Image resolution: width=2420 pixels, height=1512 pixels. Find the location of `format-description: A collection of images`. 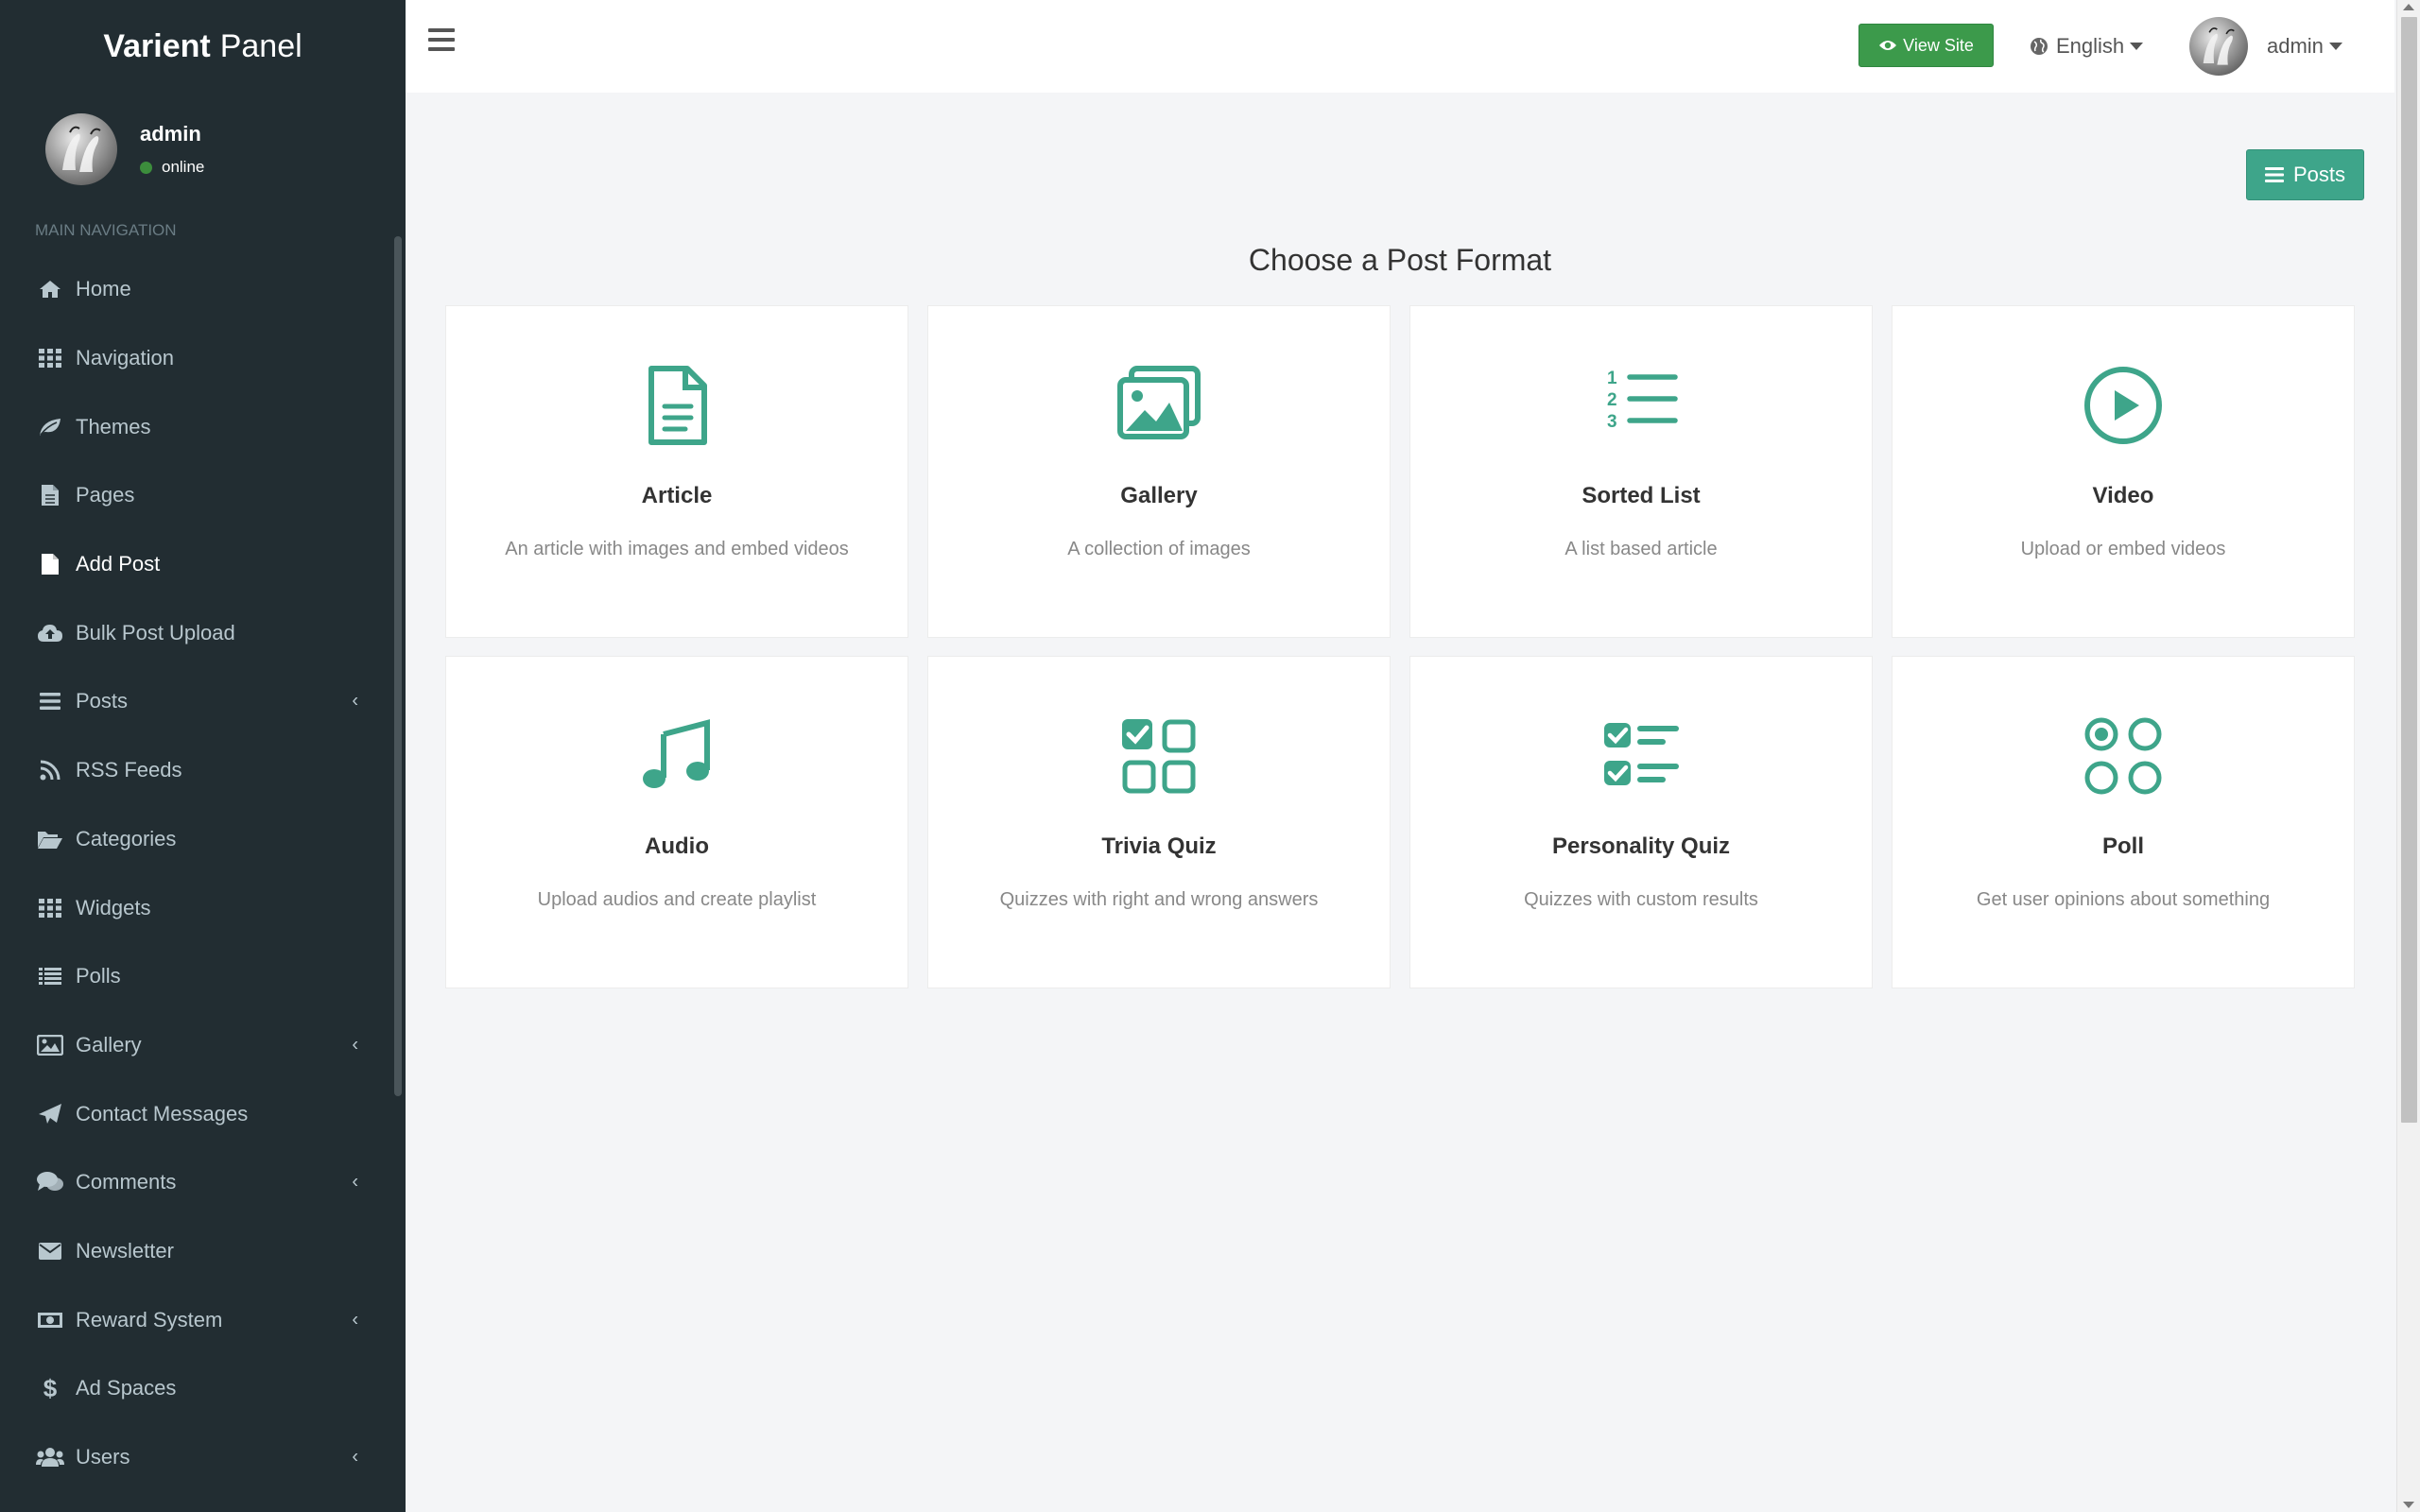

format-description: A collection of images is located at coordinates (1159, 549).